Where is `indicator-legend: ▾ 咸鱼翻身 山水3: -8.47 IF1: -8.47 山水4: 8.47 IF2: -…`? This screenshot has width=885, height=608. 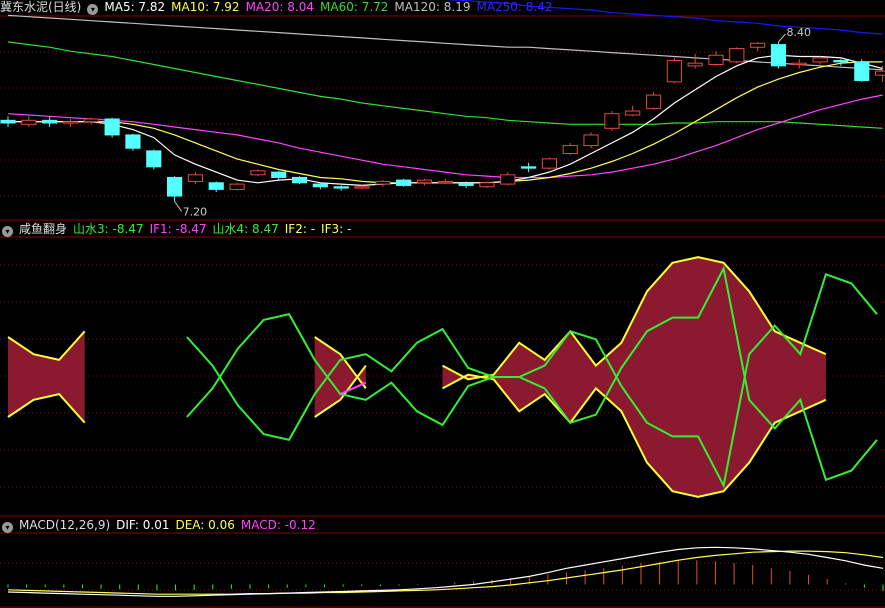 indicator-legend: ▾ 咸鱼翻身 山水3: -8.47 IF1: -8.47 山水4: 8.47 IF2: -… is located at coordinates (178, 229).